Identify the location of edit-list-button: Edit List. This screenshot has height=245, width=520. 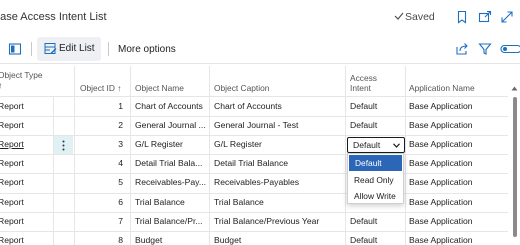
(69, 49).